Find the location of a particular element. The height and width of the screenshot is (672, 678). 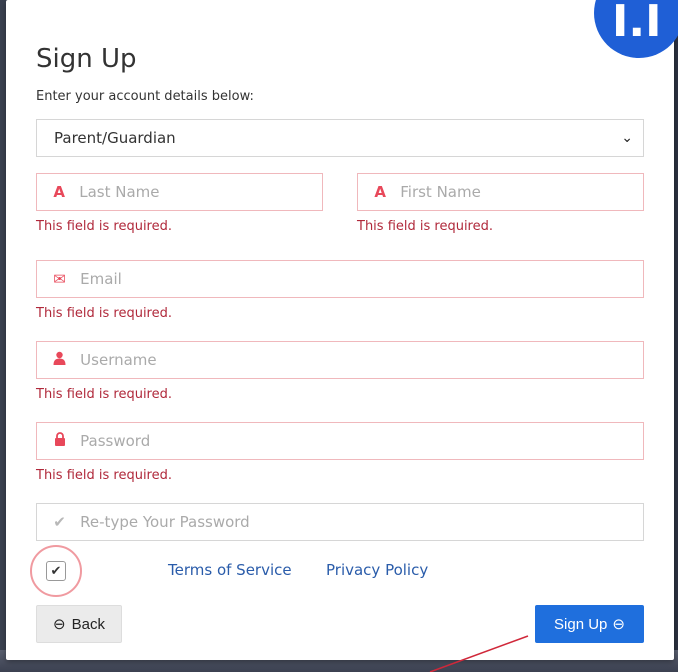

annotation-arrow is located at coordinates (479, 653).